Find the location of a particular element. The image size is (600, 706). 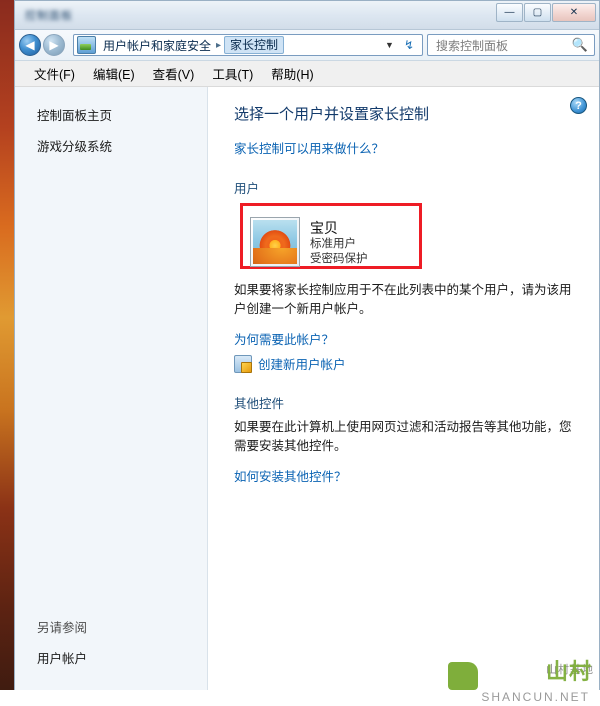

chevron-down-icon: ▼ is located at coordinates (389, 45).